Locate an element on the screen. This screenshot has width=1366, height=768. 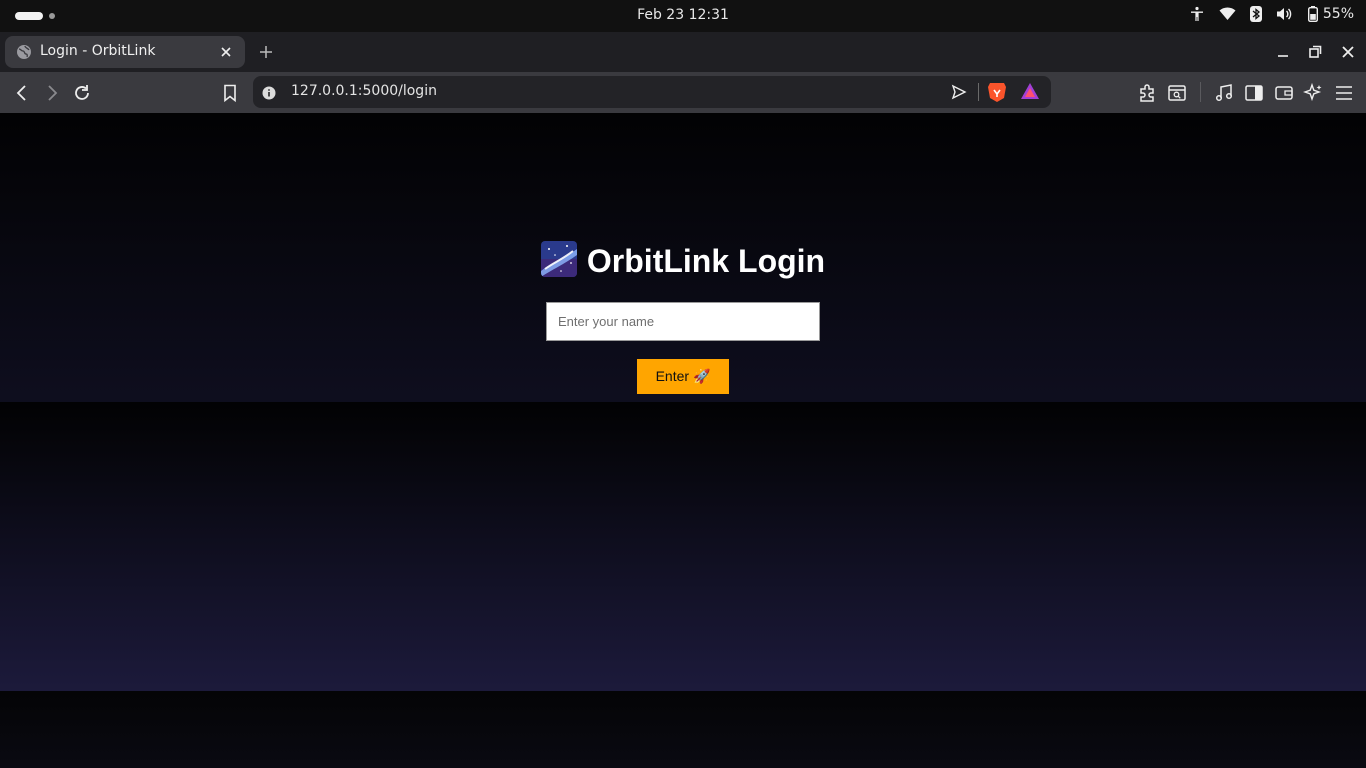
system-clock: Feb 23 12:31 is located at coordinates (683, 15).